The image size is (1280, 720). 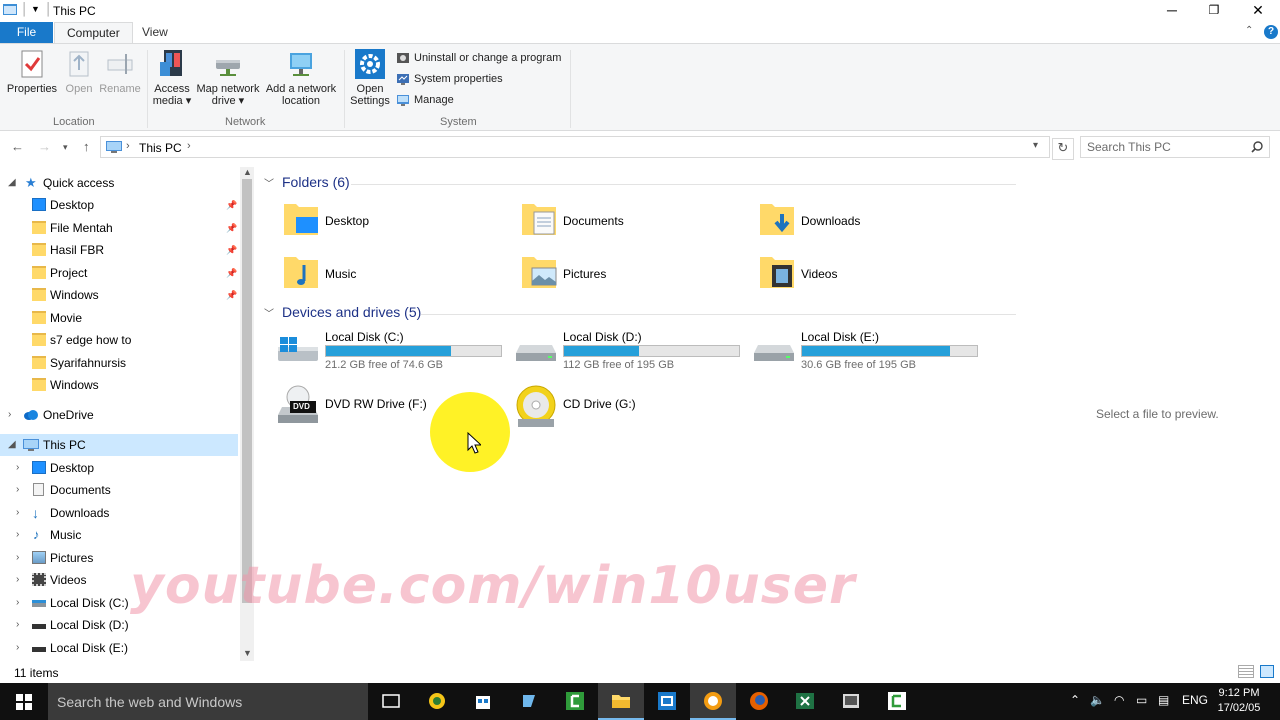 What do you see at coordinates (370, 77) in the screenshot?
I see `open-settings-button: Open Settings` at bounding box center [370, 77].